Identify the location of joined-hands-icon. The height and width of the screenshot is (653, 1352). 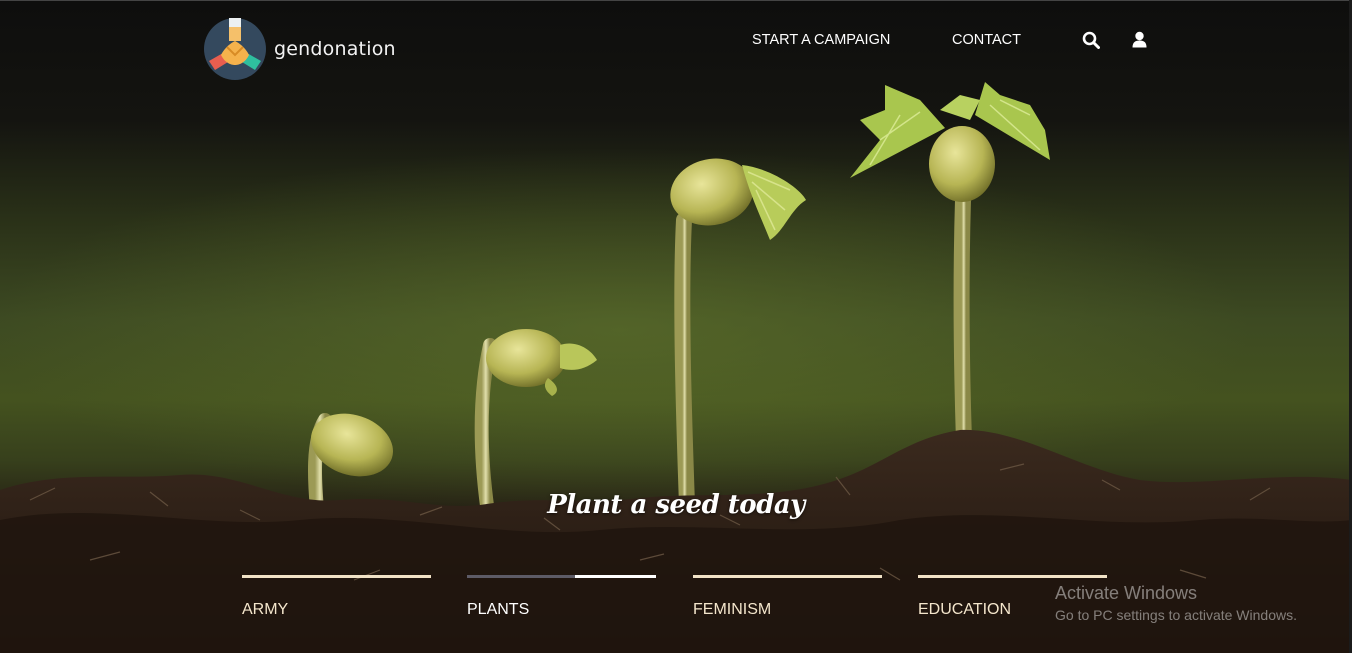
(235, 49).